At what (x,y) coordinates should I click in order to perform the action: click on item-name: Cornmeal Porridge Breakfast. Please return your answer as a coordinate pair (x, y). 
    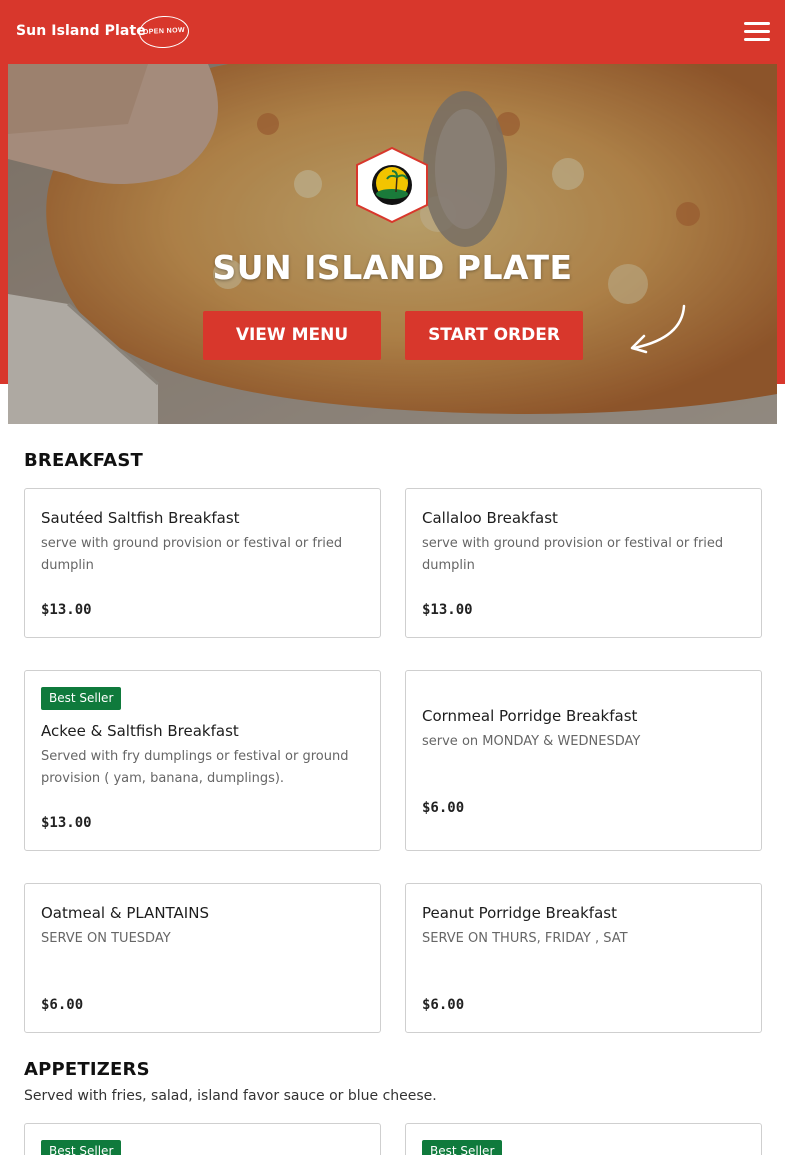
    Looking at the image, I should click on (530, 716).